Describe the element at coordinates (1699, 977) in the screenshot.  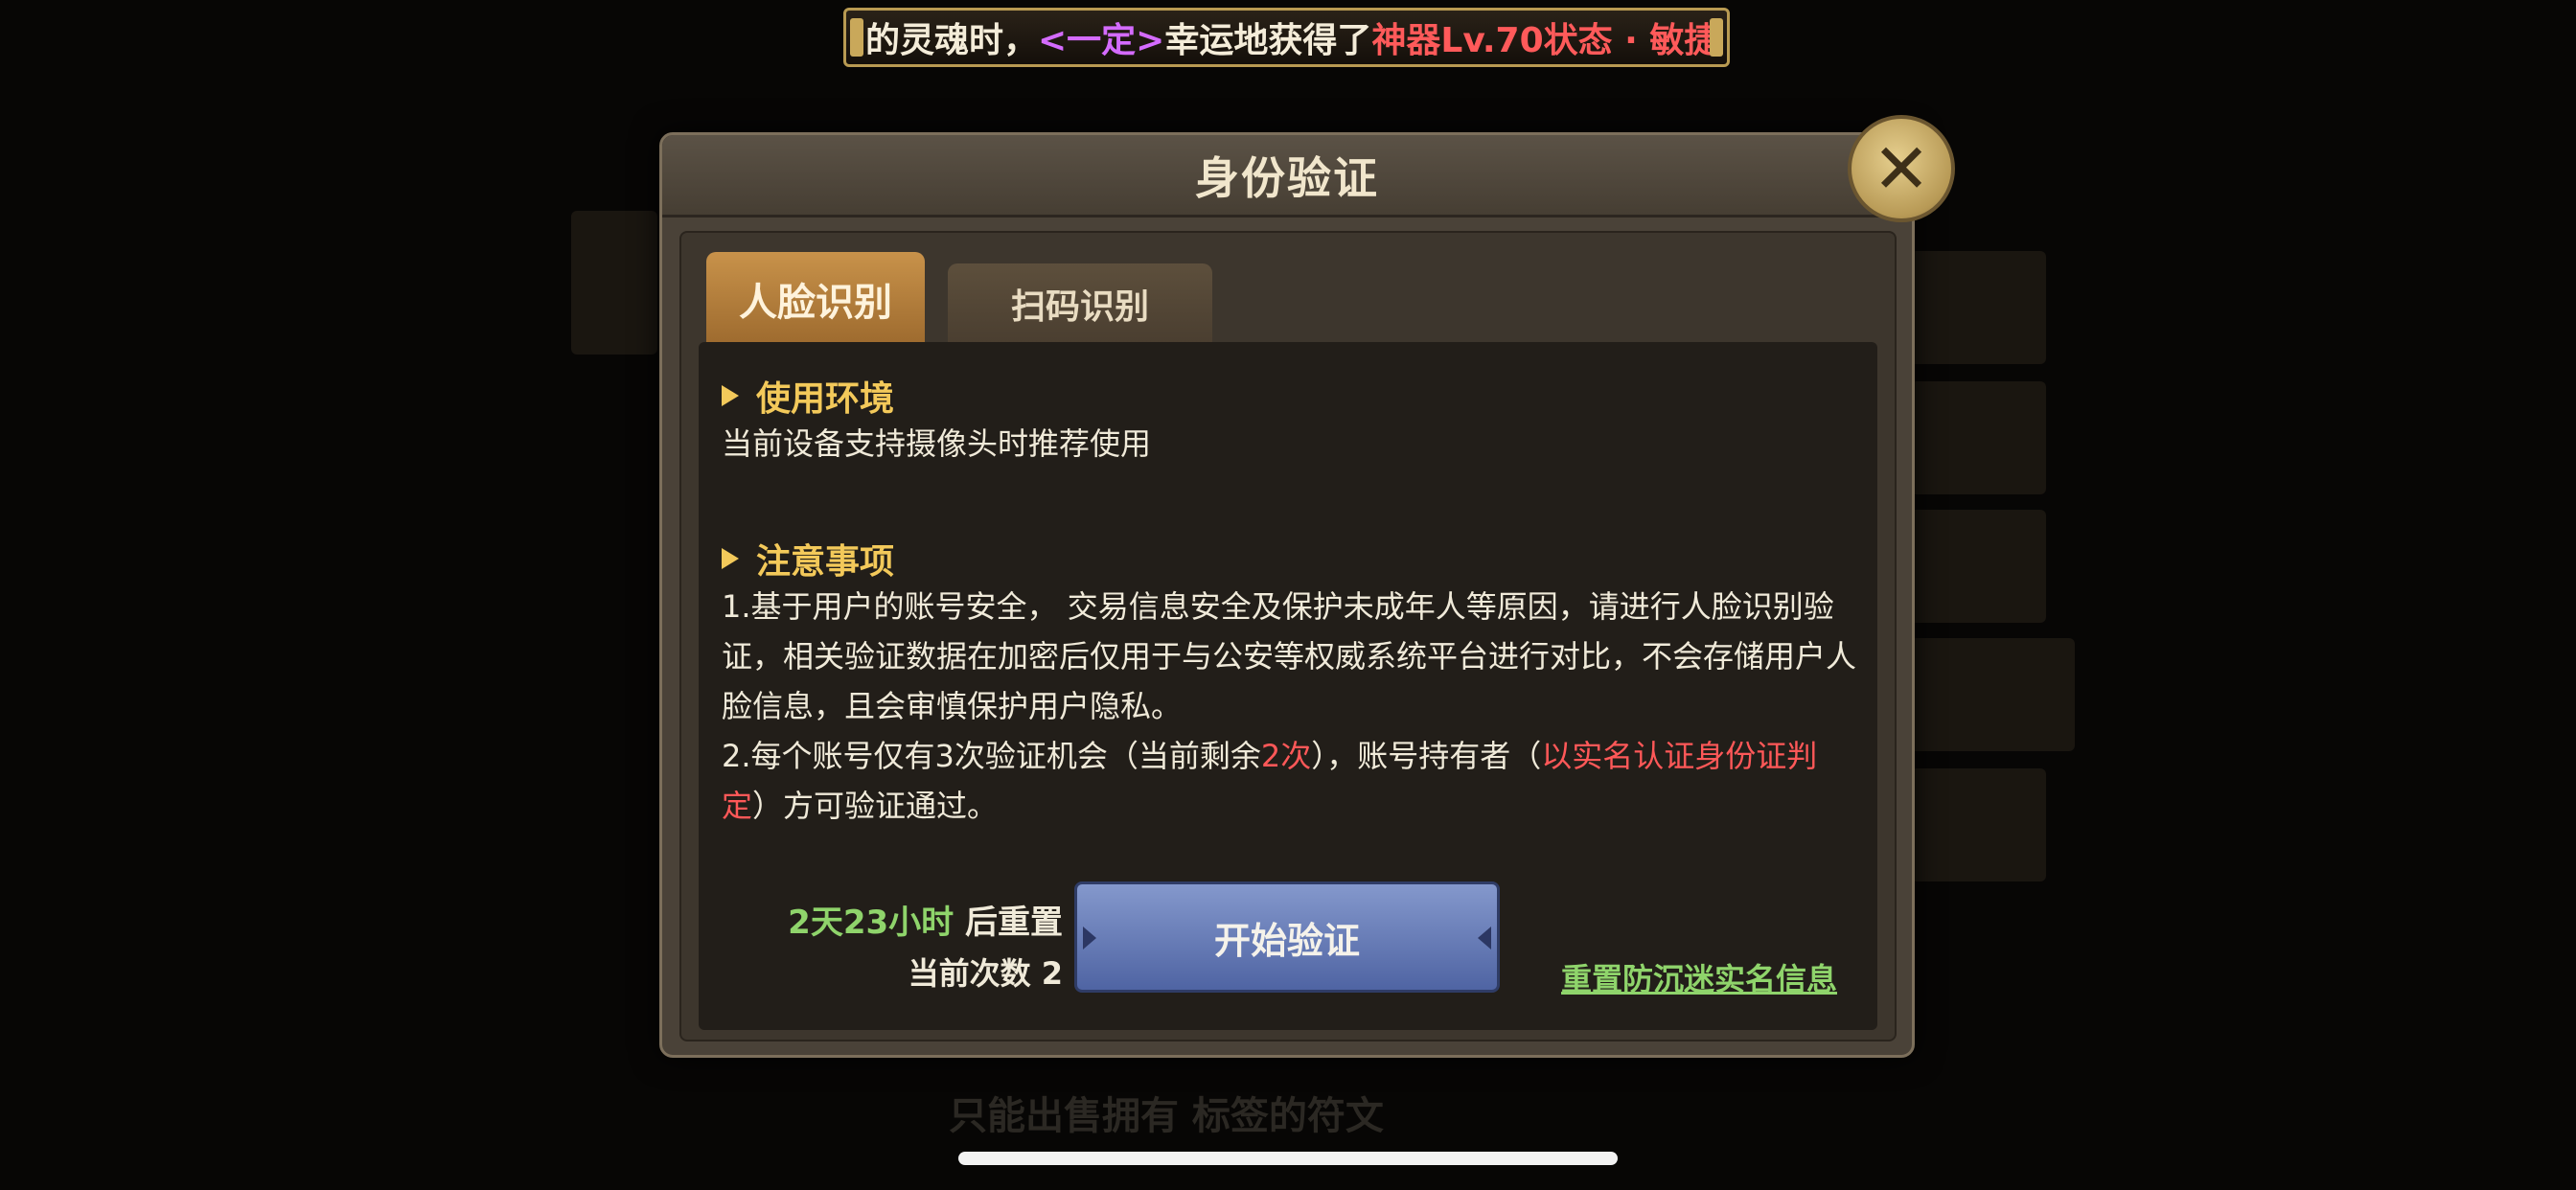
I see `reset-realname-link: 重置防沉迷实名信息` at that location.